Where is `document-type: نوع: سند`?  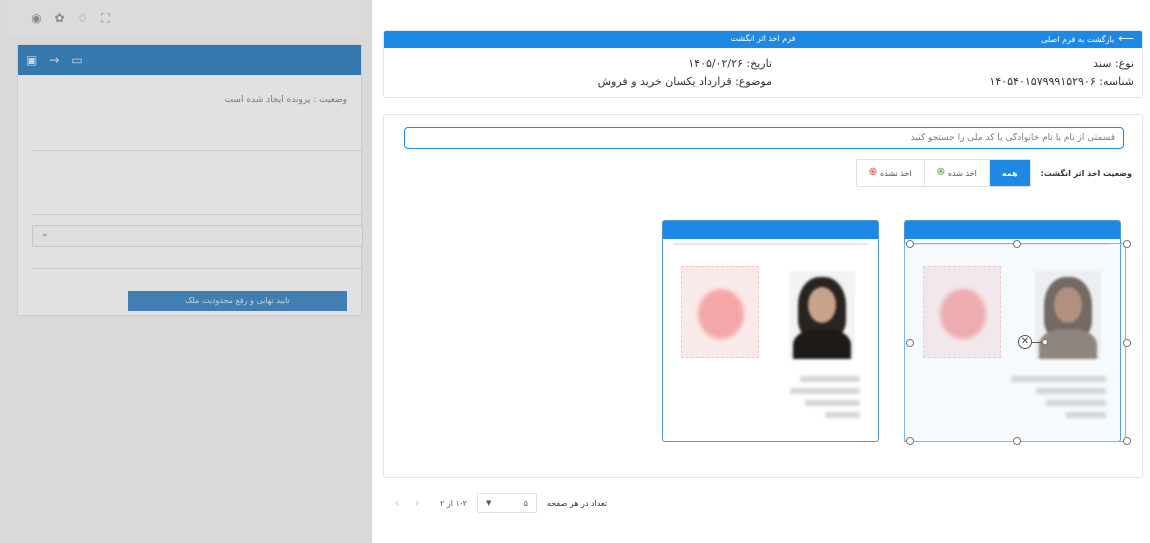 document-type: نوع: سند is located at coordinates (1113, 63).